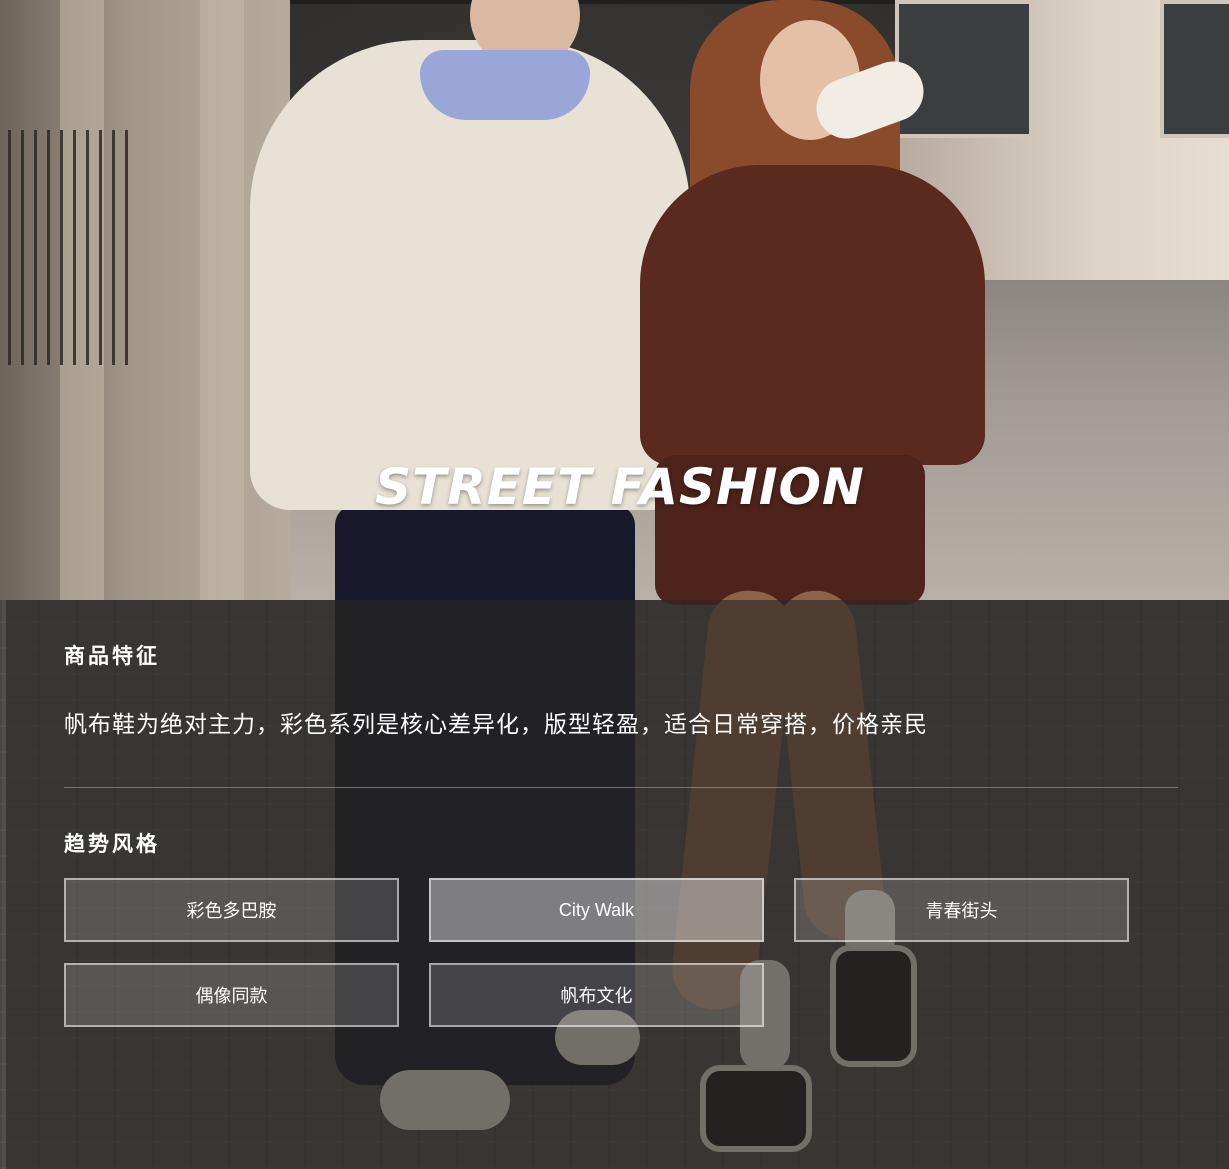  I want to click on man-collar, so click(505, 85).